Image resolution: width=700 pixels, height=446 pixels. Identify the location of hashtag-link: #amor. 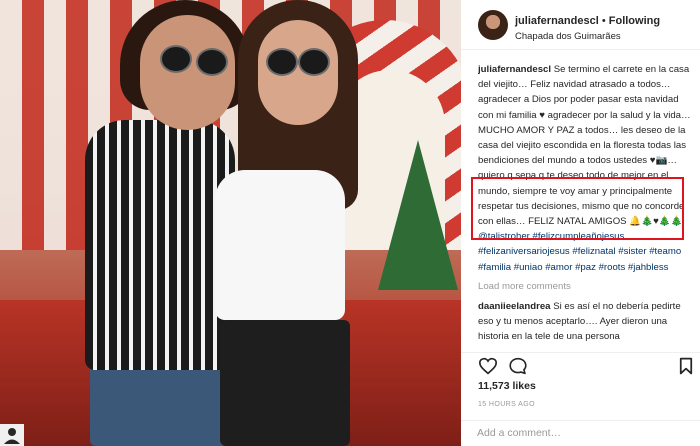
(558, 267).